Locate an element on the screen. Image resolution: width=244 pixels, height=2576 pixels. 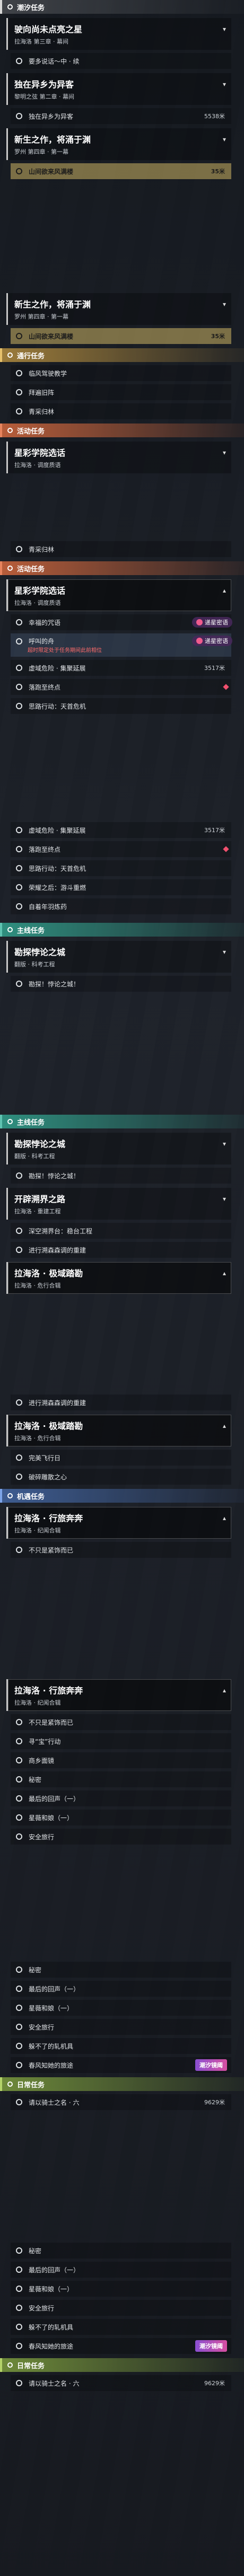
quest-card: 开辟溯界之路 拉海洛 · 重建工程 ▾ is located at coordinates (119, 1204).